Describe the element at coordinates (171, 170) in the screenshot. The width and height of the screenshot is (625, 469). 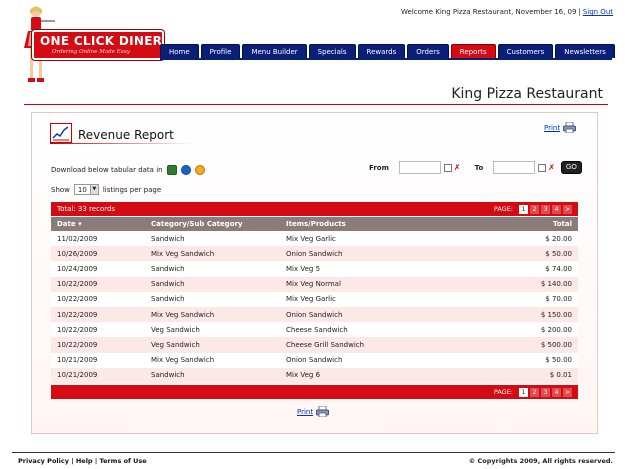
I see `excel-icon` at that location.